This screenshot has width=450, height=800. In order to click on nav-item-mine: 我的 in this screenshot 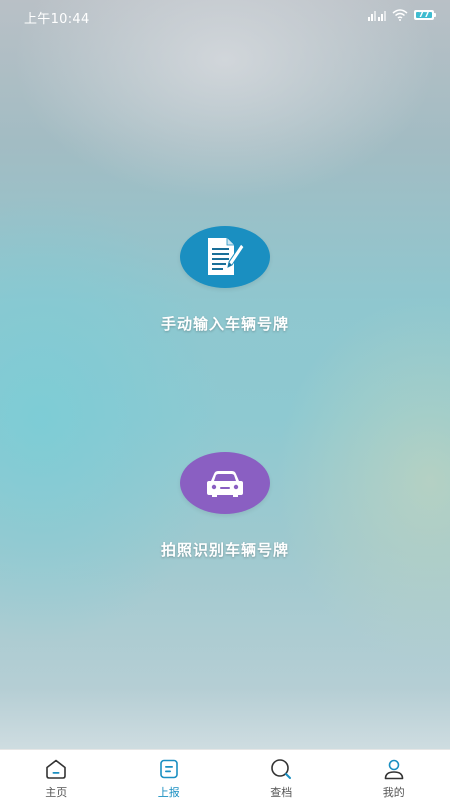, I will do `click(394, 775)`.